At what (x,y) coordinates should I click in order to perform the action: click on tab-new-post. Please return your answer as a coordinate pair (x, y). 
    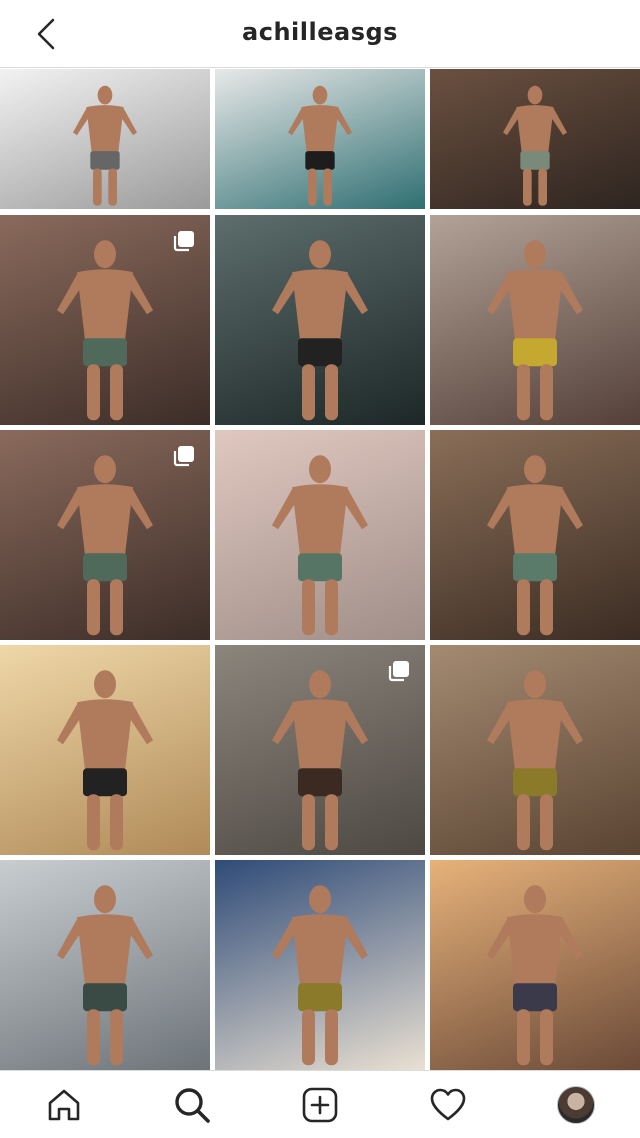
    Looking at the image, I should click on (320, 1105).